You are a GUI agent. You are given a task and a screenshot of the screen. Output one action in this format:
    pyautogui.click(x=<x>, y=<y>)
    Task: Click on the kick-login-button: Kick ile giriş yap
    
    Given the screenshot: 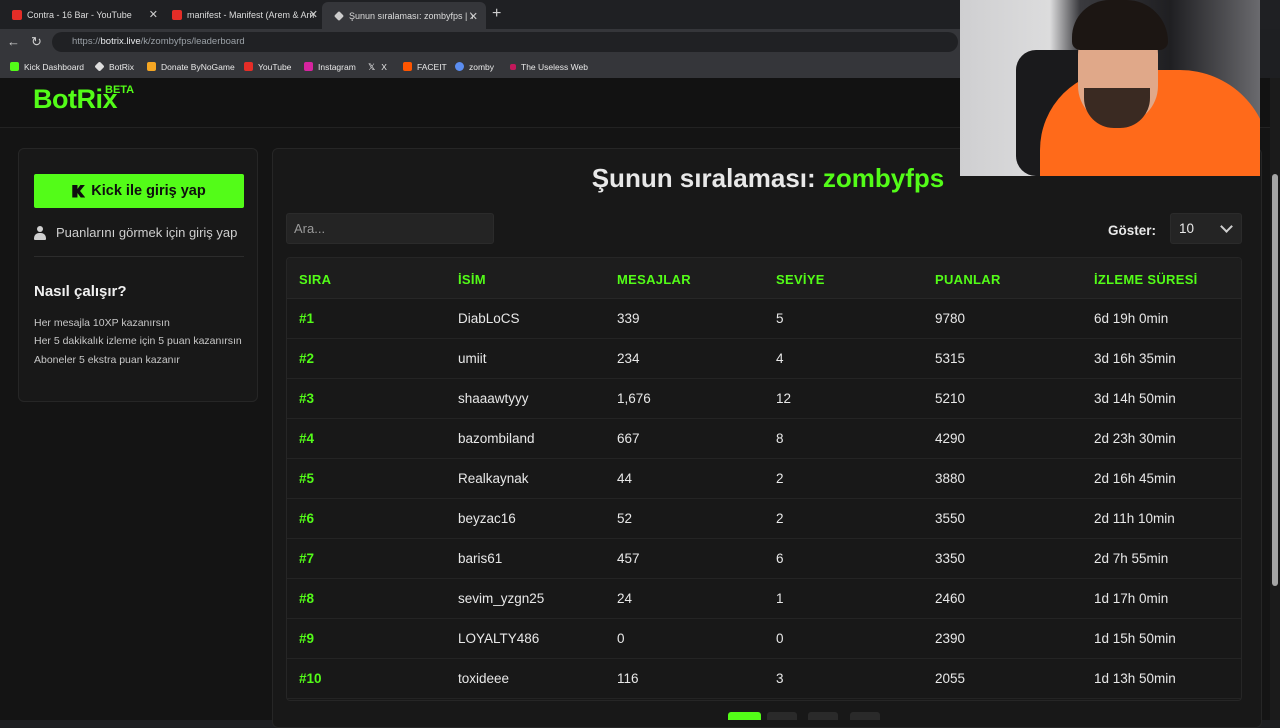 What is the action you would take?
    pyautogui.click(x=139, y=191)
    